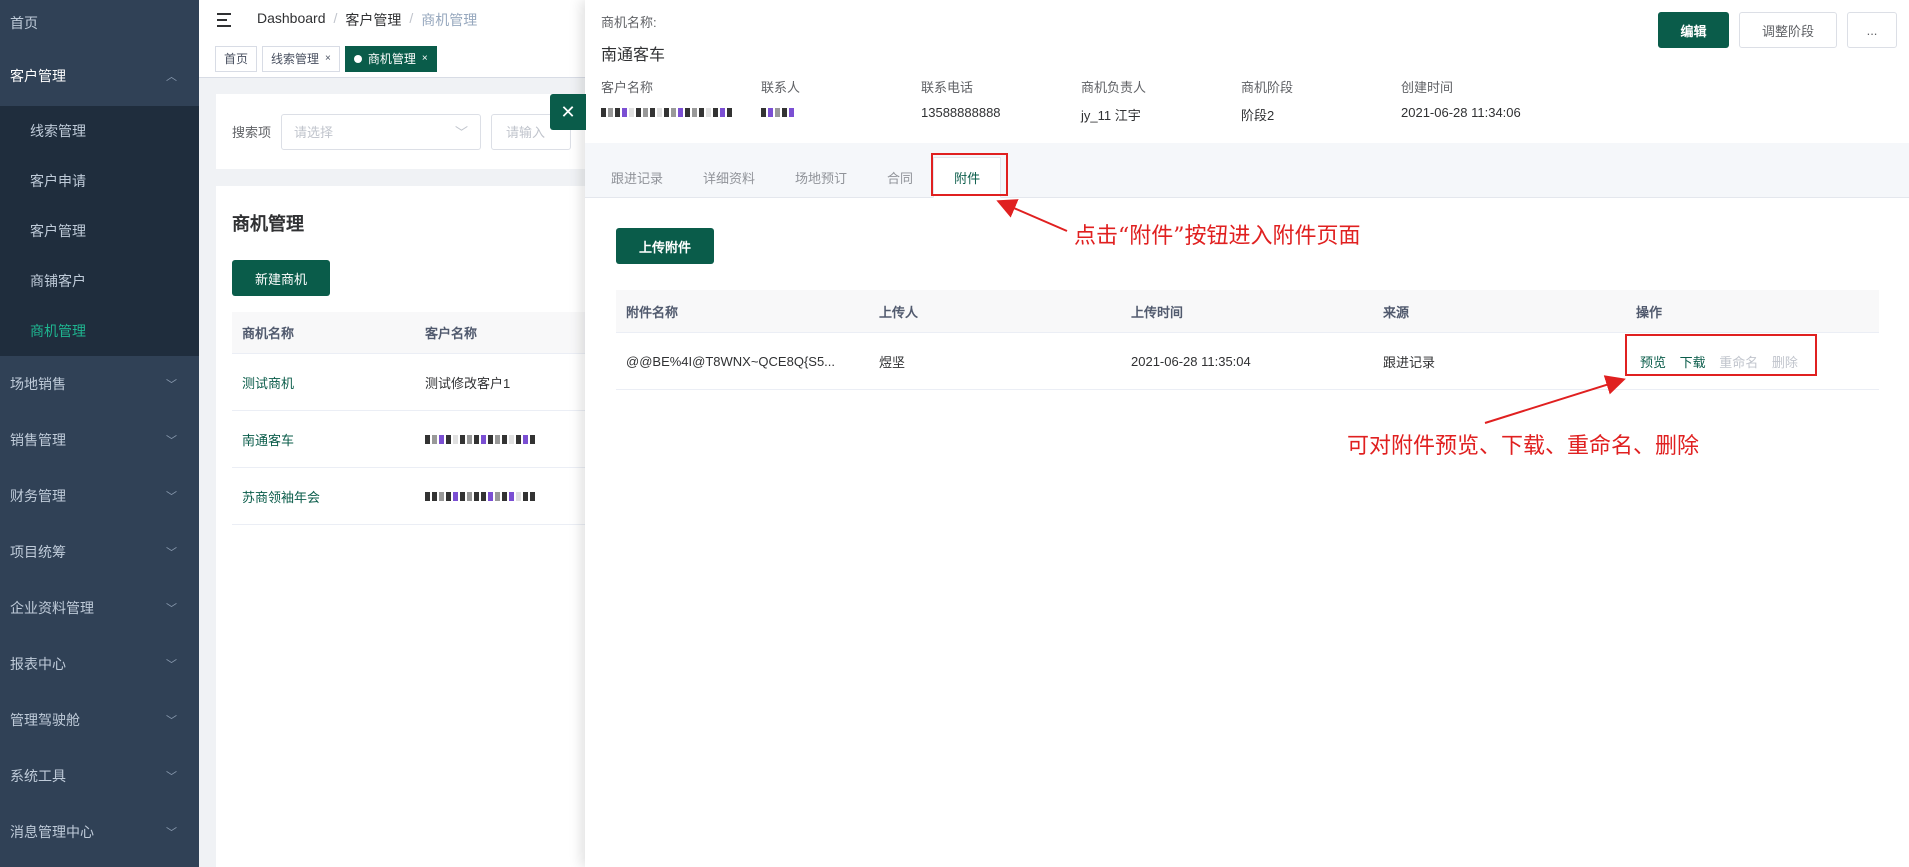 This screenshot has width=1909, height=867. Describe the element at coordinates (99, 281) in the screenshot. I see `sidebar-subitem-shop-customers: 商铺客户` at that location.